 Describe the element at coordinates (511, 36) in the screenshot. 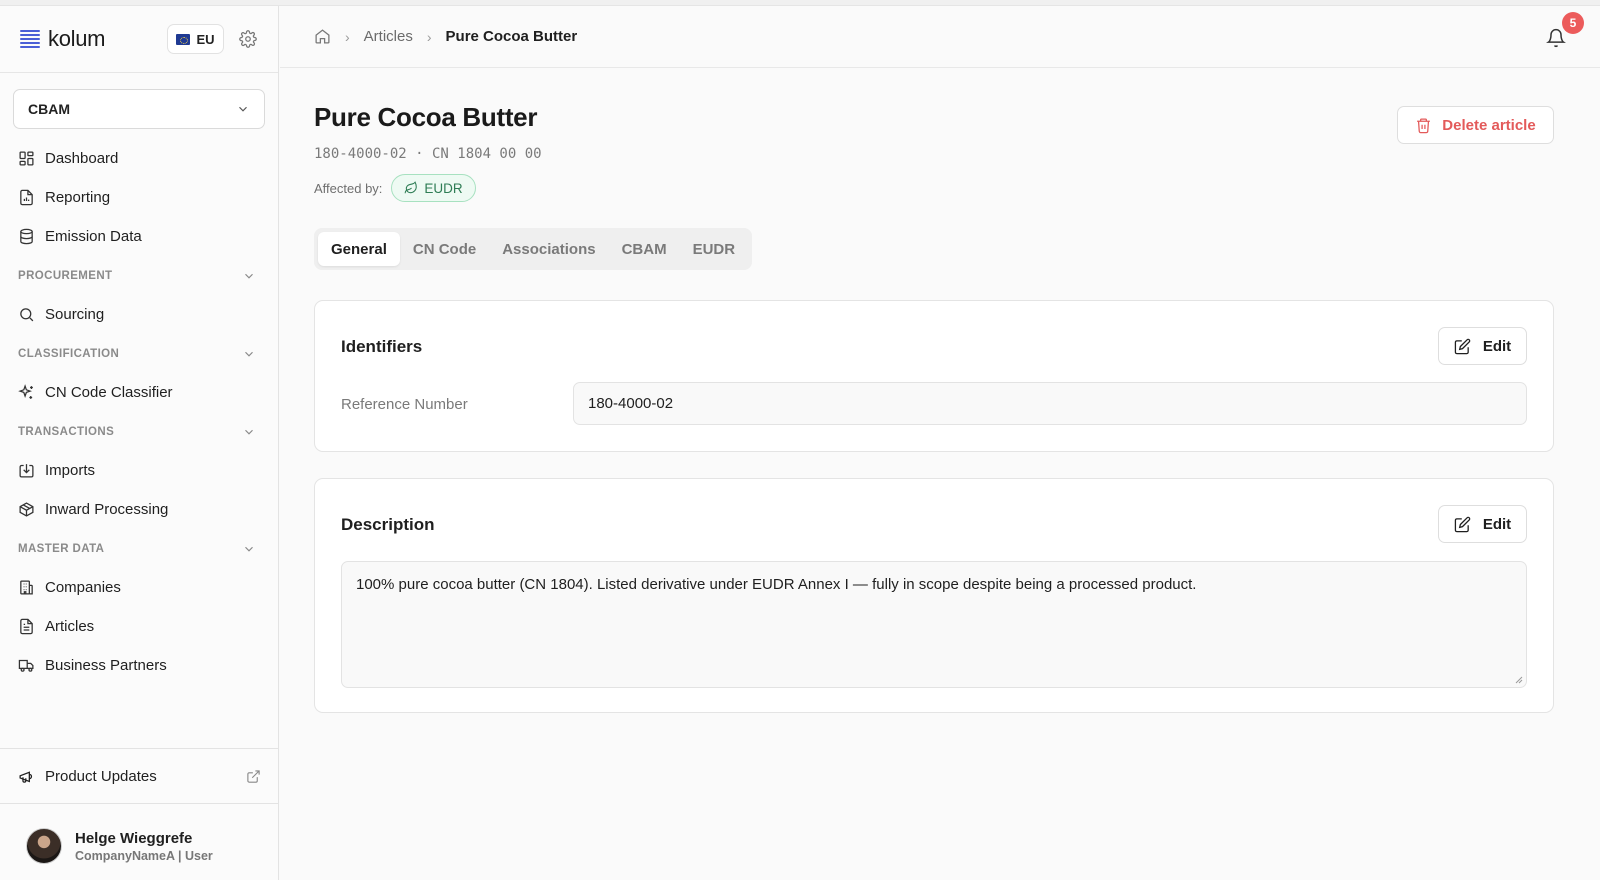

I see `breadcrumb-current: Pure Cocoa Butter` at that location.